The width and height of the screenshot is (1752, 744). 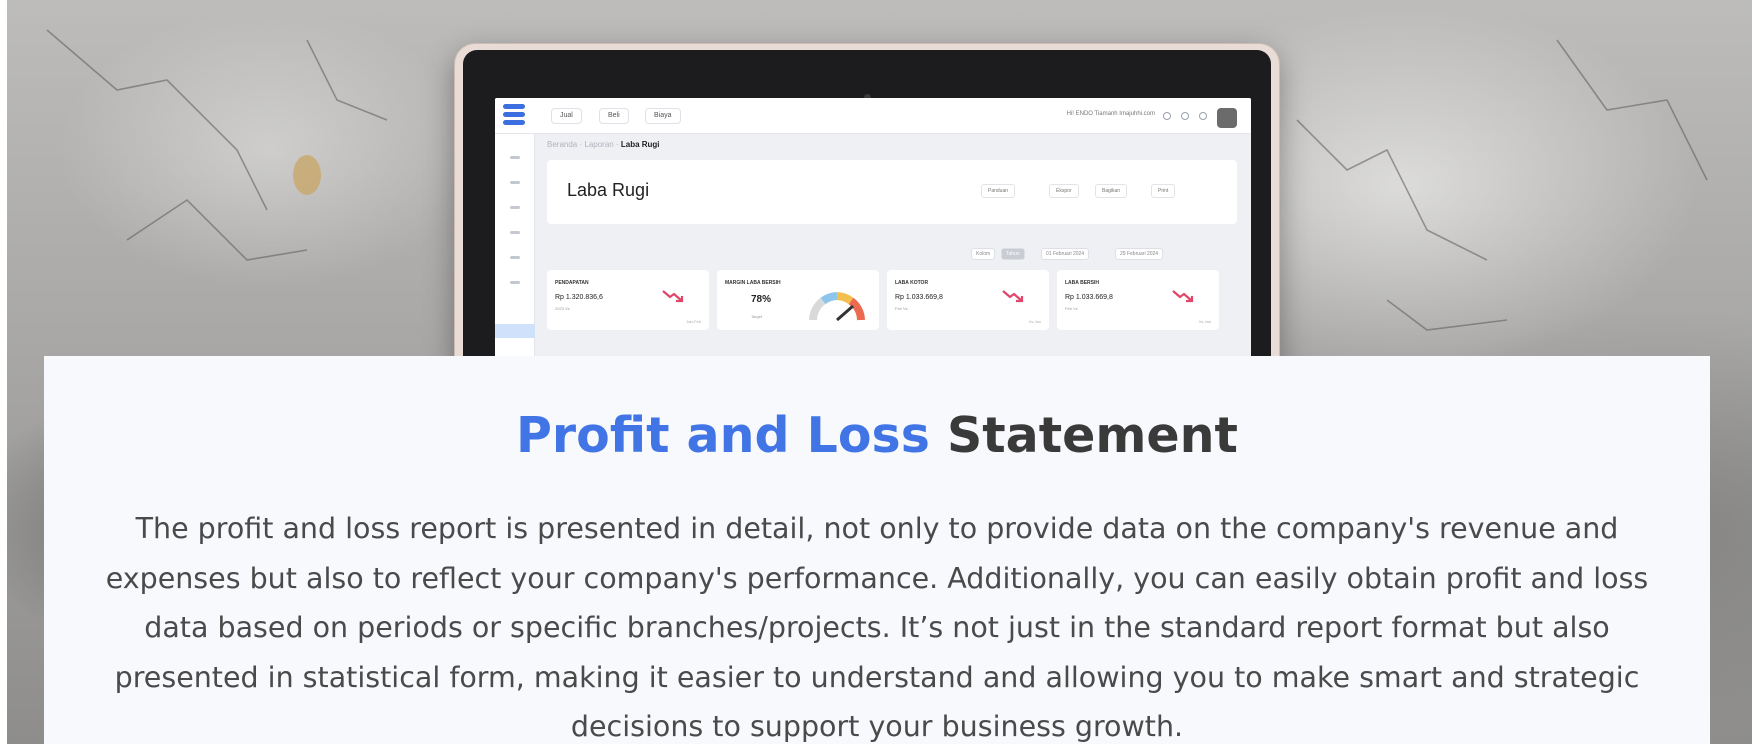 I want to click on kpi-label: PENDAPATAN, so click(x=572, y=283).